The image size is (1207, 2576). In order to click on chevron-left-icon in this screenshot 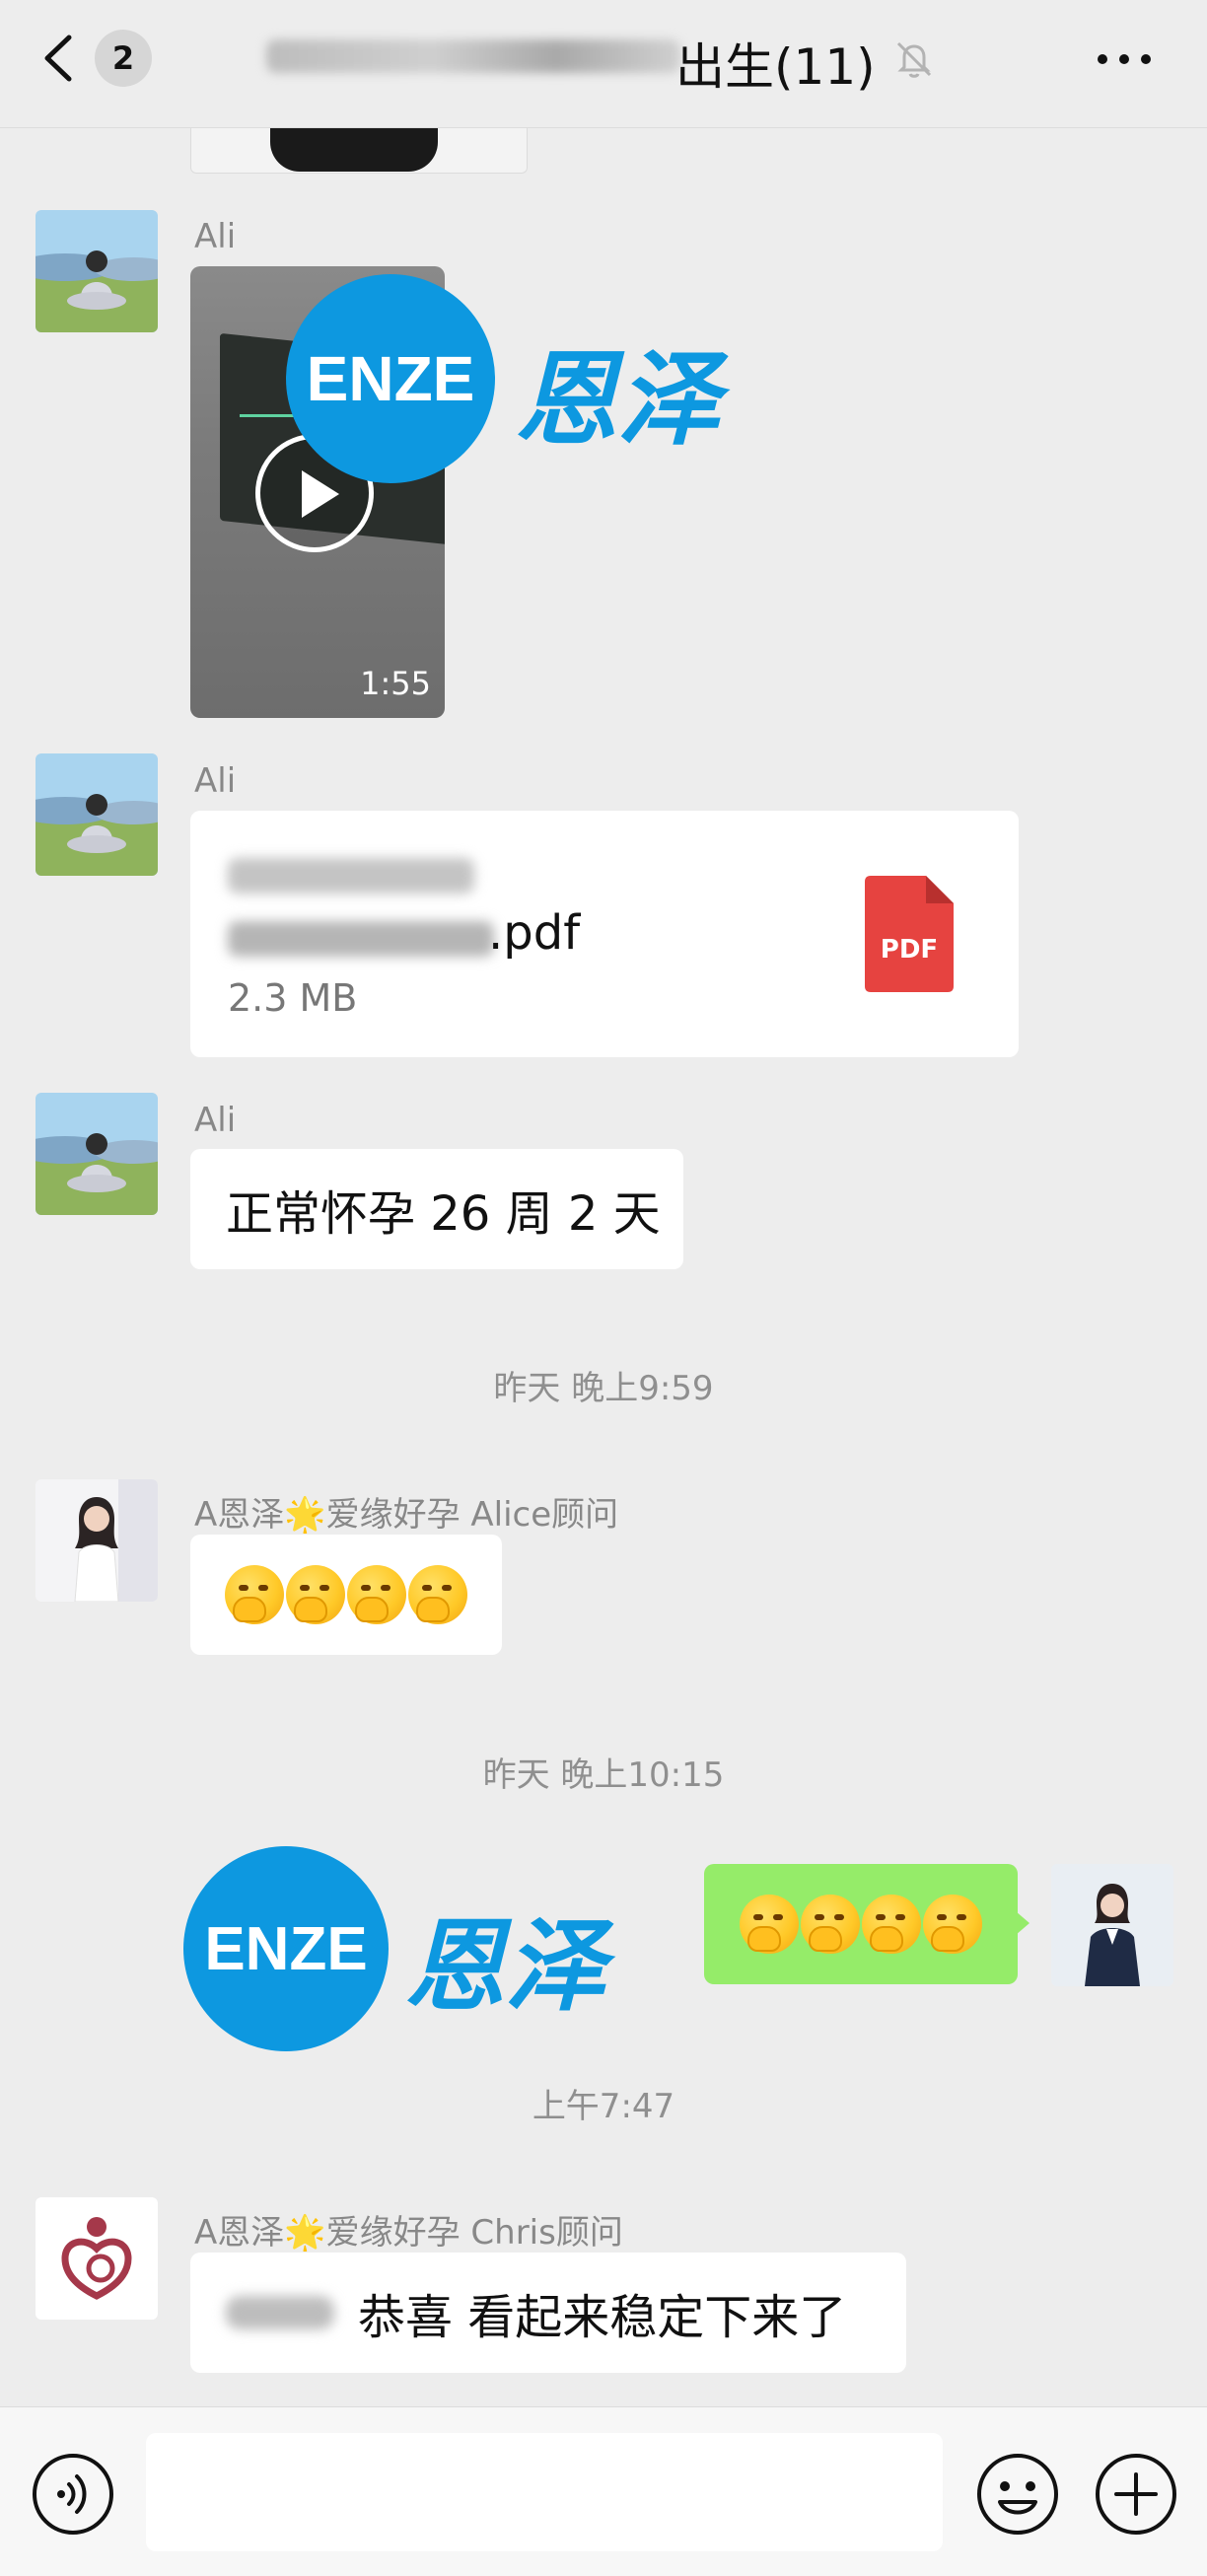, I will do `click(58, 59)`.